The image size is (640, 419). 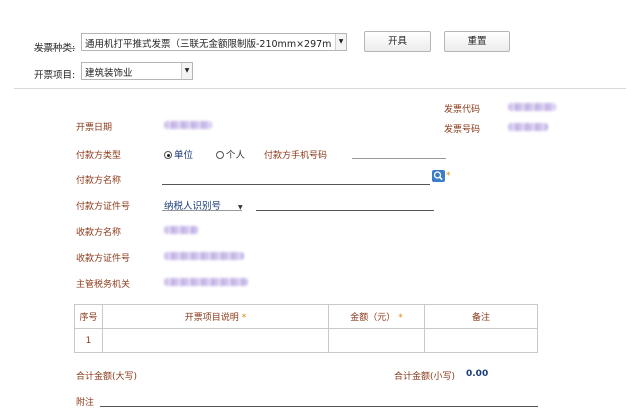 What do you see at coordinates (99, 181) in the screenshot?
I see `payer-name-label: 付款方名称` at bounding box center [99, 181].